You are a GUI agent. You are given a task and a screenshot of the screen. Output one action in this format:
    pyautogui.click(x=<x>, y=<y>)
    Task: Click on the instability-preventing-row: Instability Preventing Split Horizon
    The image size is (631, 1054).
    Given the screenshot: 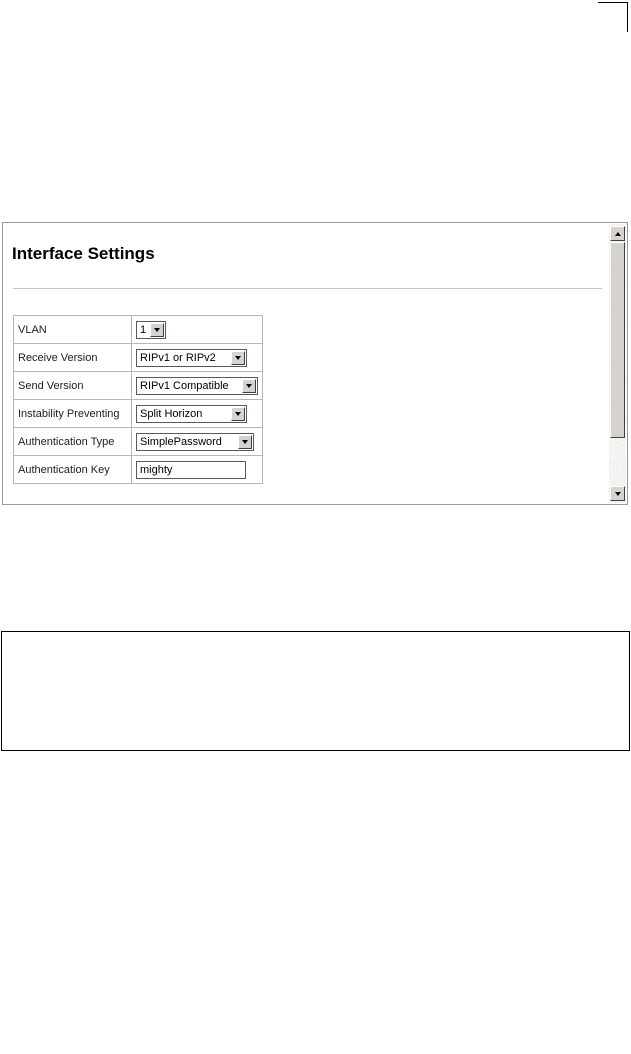 What is the action you would take?
    pyautogui.click(x=138, y=413)
    